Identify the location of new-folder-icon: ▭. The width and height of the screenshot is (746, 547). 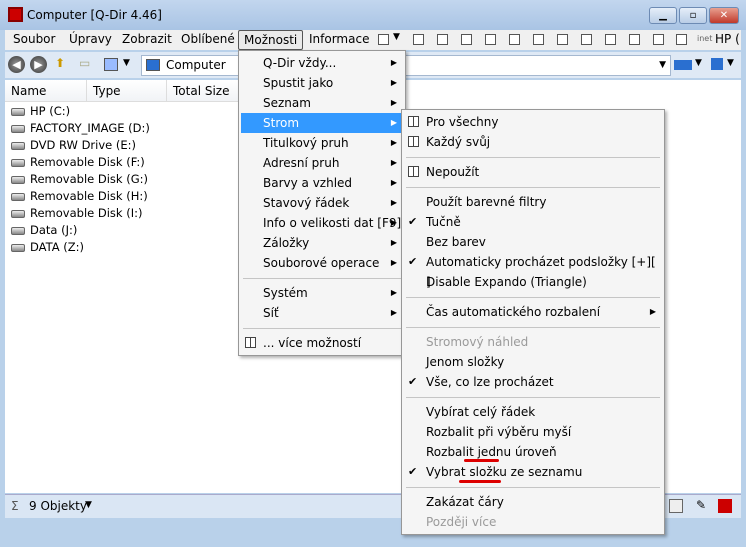
(84, 63).